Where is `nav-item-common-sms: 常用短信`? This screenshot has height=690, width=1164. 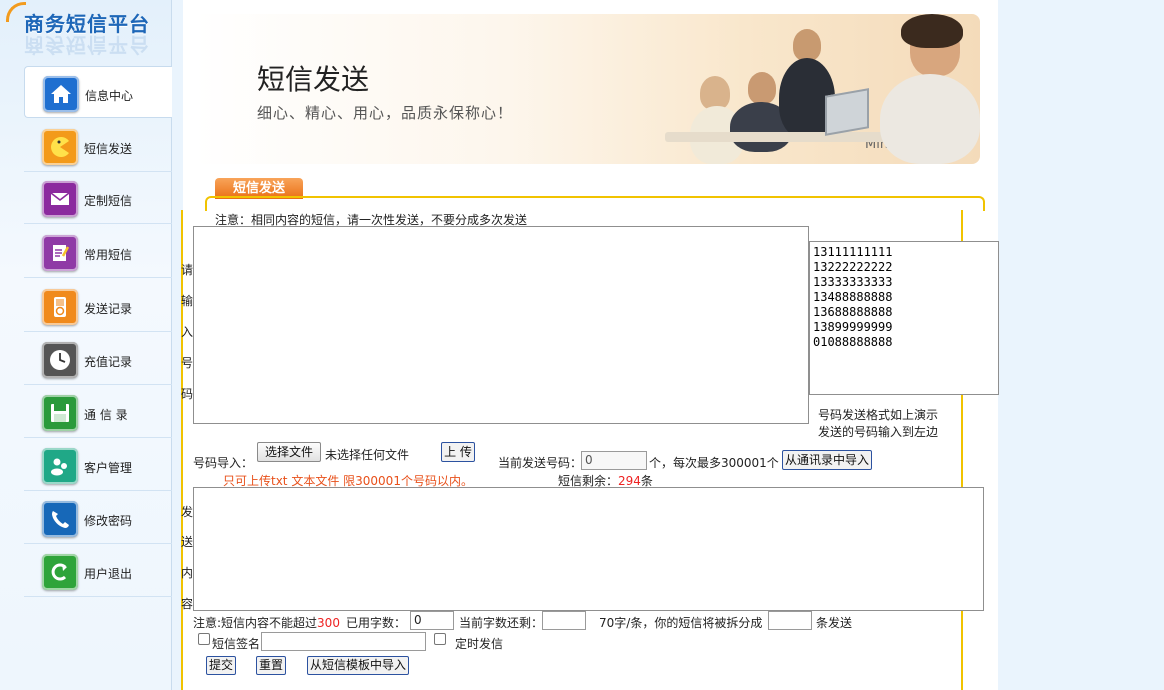
nav-item-common-sms: 常用短信 is located at coordinates (98, 252).